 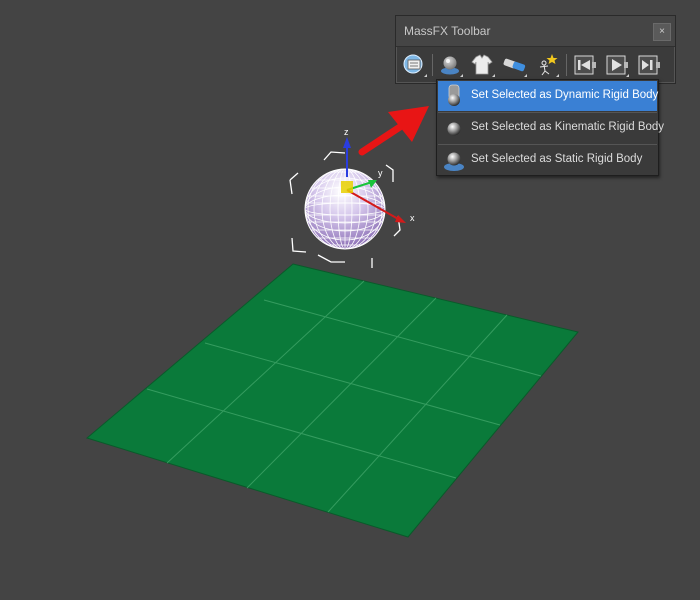 I want to click on ragdoll-icon, so click(x=549, y=65).